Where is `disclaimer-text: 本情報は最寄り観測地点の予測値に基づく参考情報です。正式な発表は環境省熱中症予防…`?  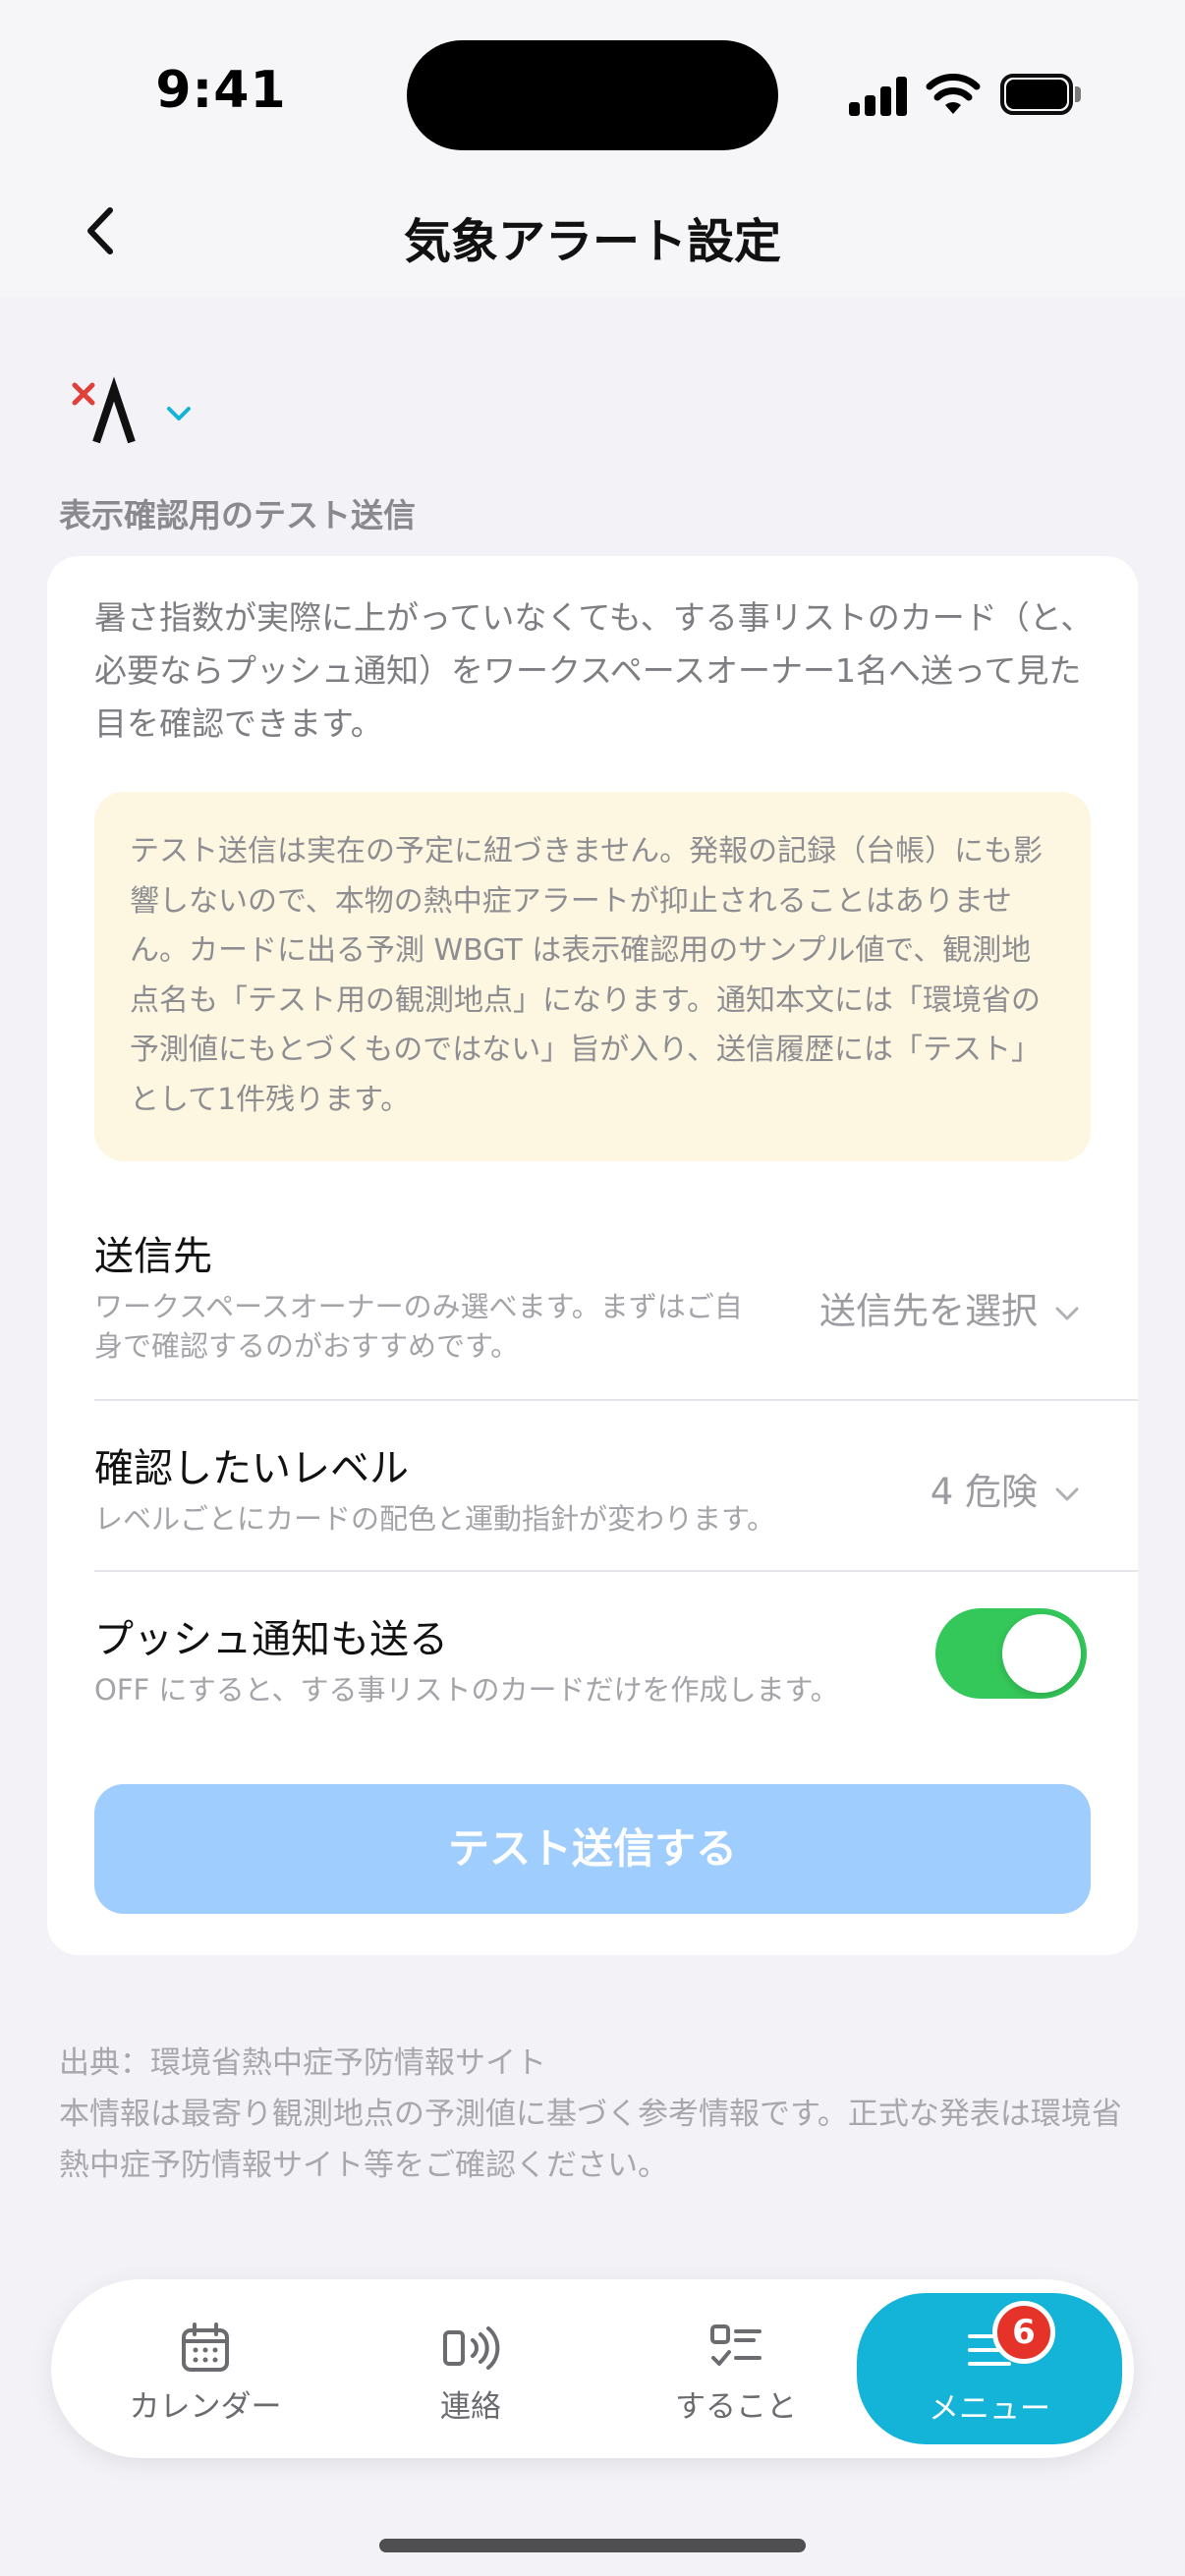
disclaimer-text: 本情報は最寄り観測地点の予測値に基づく参考情報です。正式な発表は環境省熱中症予防… is located at coordinates (591, 2140).